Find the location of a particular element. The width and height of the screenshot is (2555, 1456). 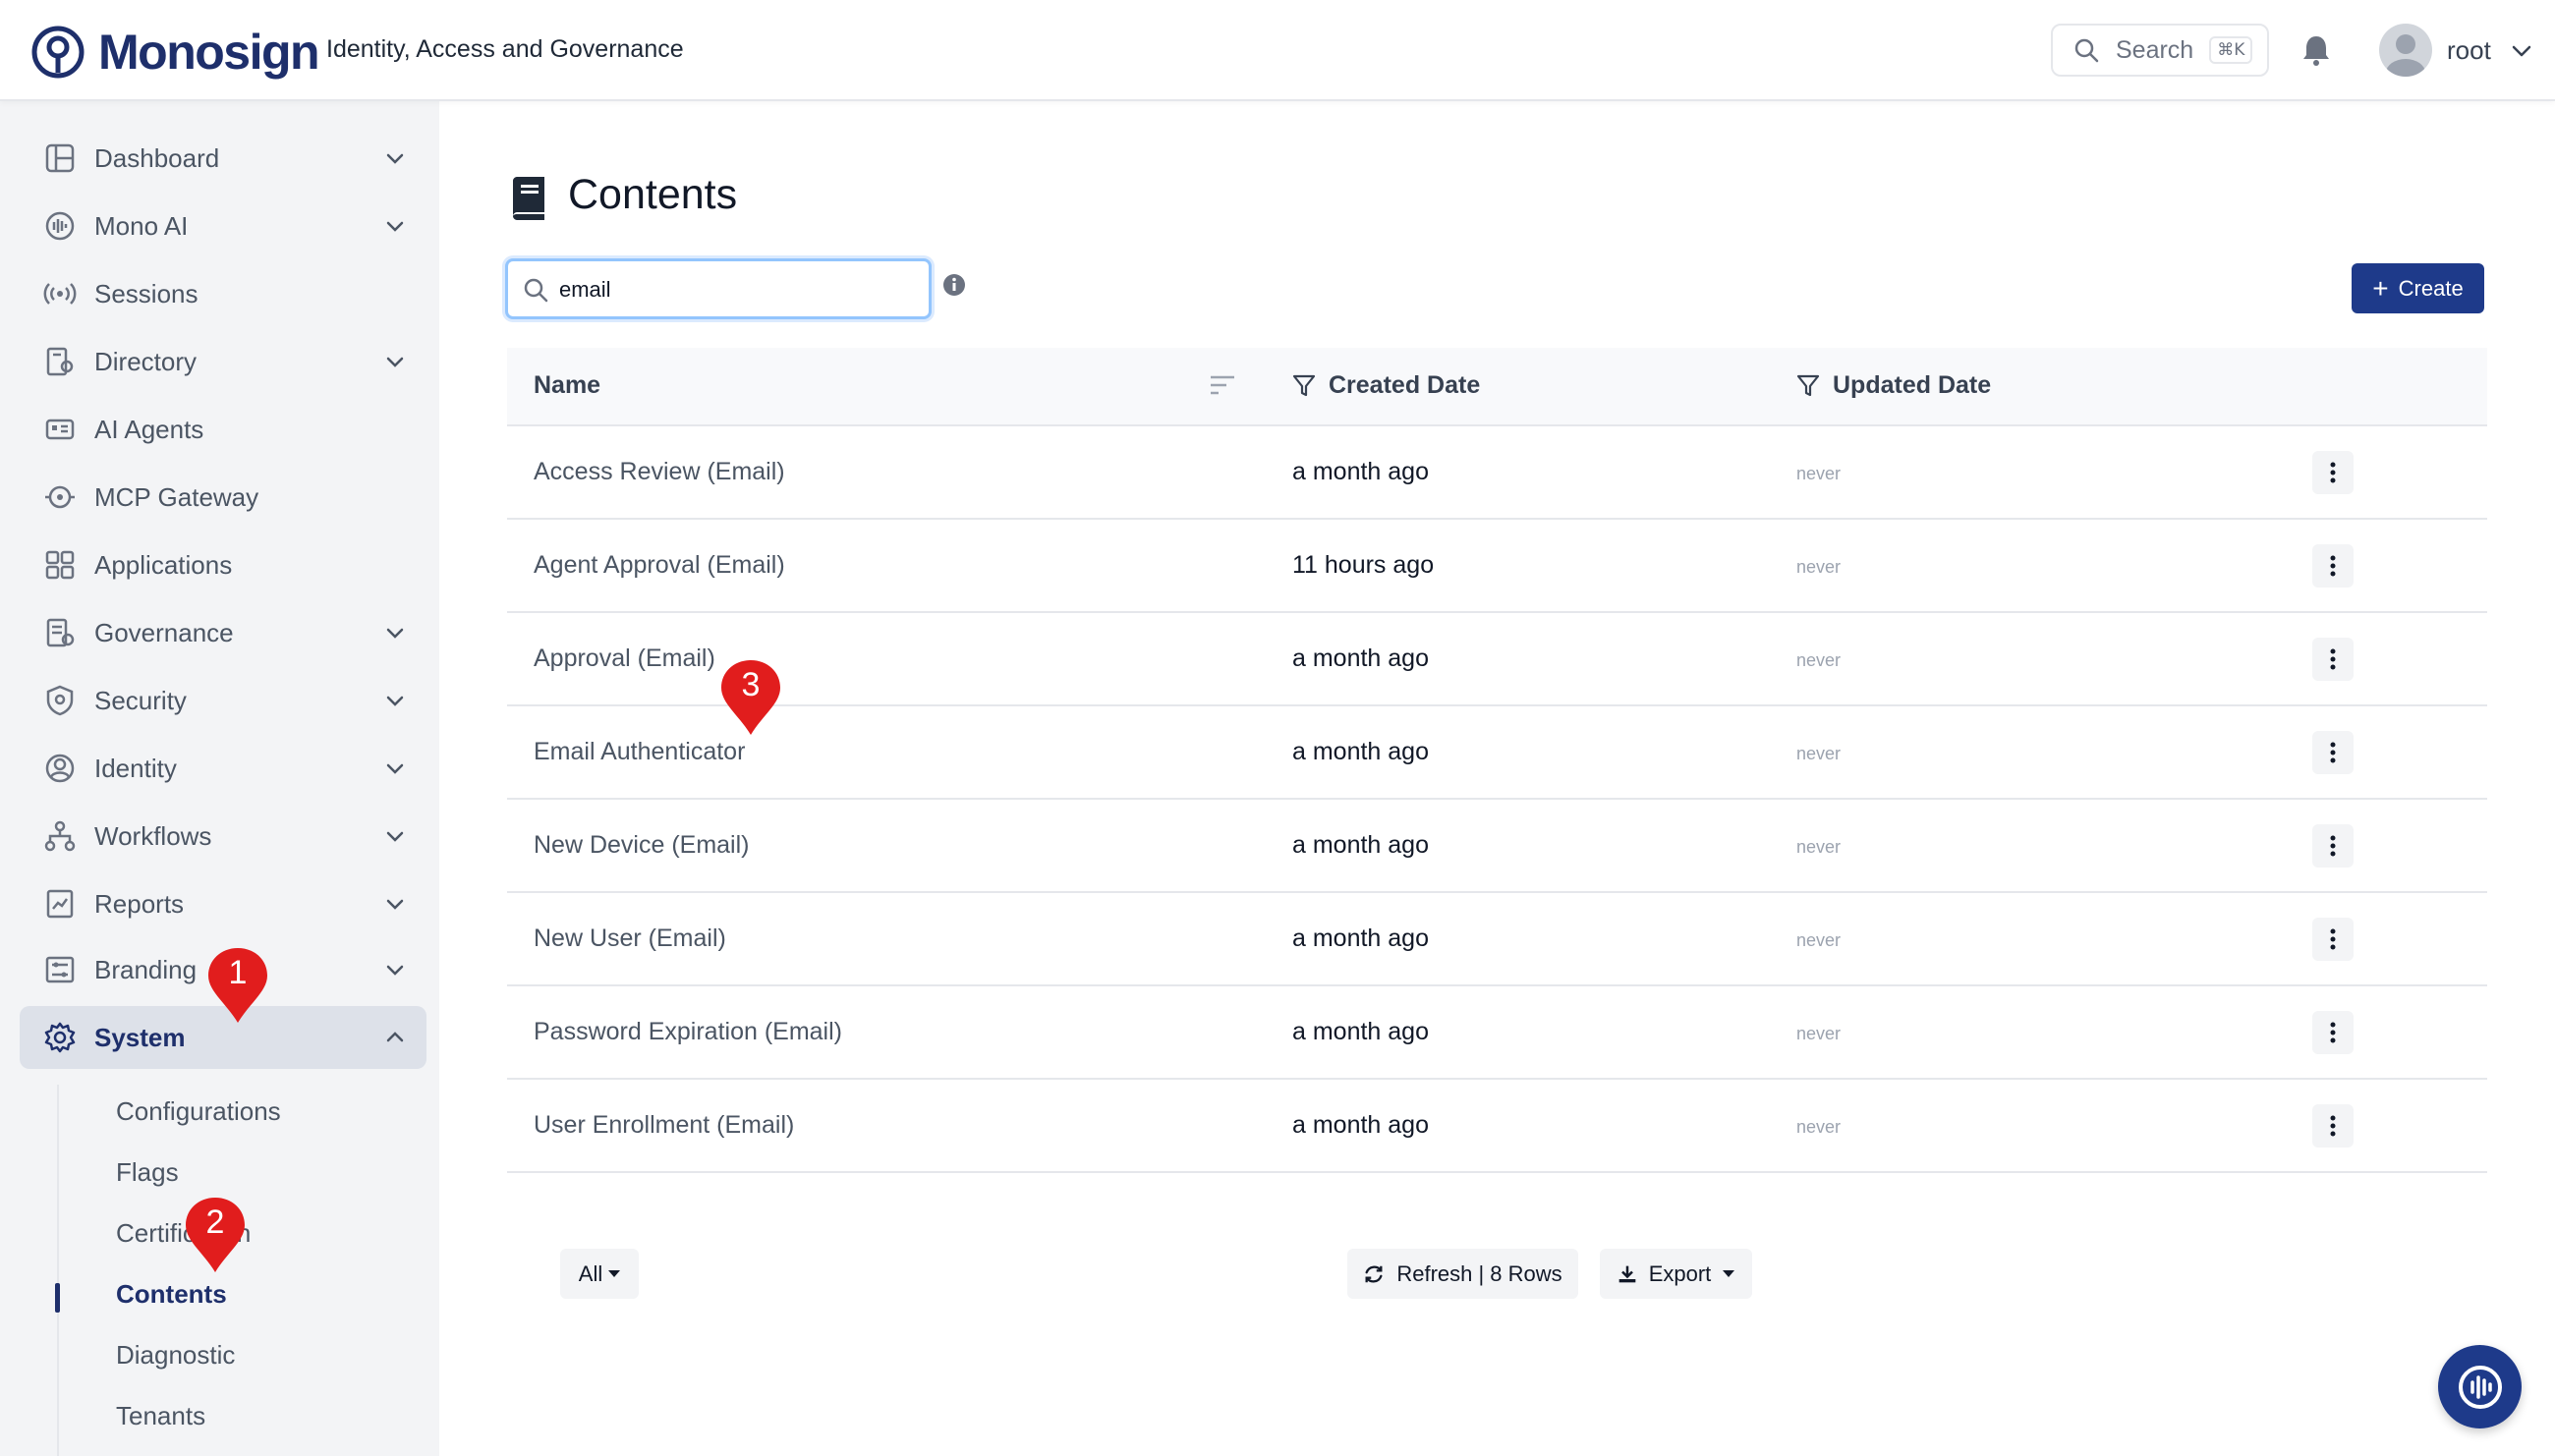

cell-created-date: 11 hours ago is located at coordinates (1363, 565).